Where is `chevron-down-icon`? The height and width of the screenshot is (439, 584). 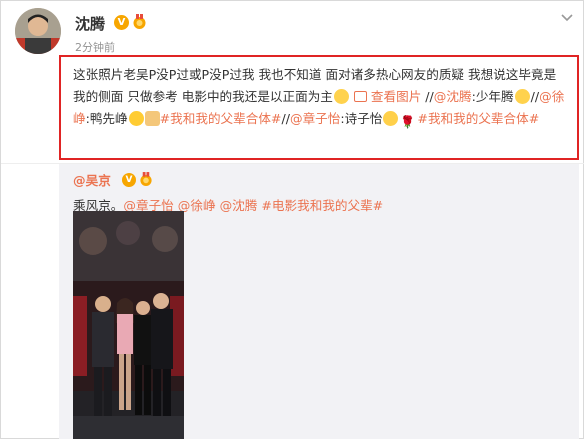
chevron-down-icon is located at coordinates (567, 18).